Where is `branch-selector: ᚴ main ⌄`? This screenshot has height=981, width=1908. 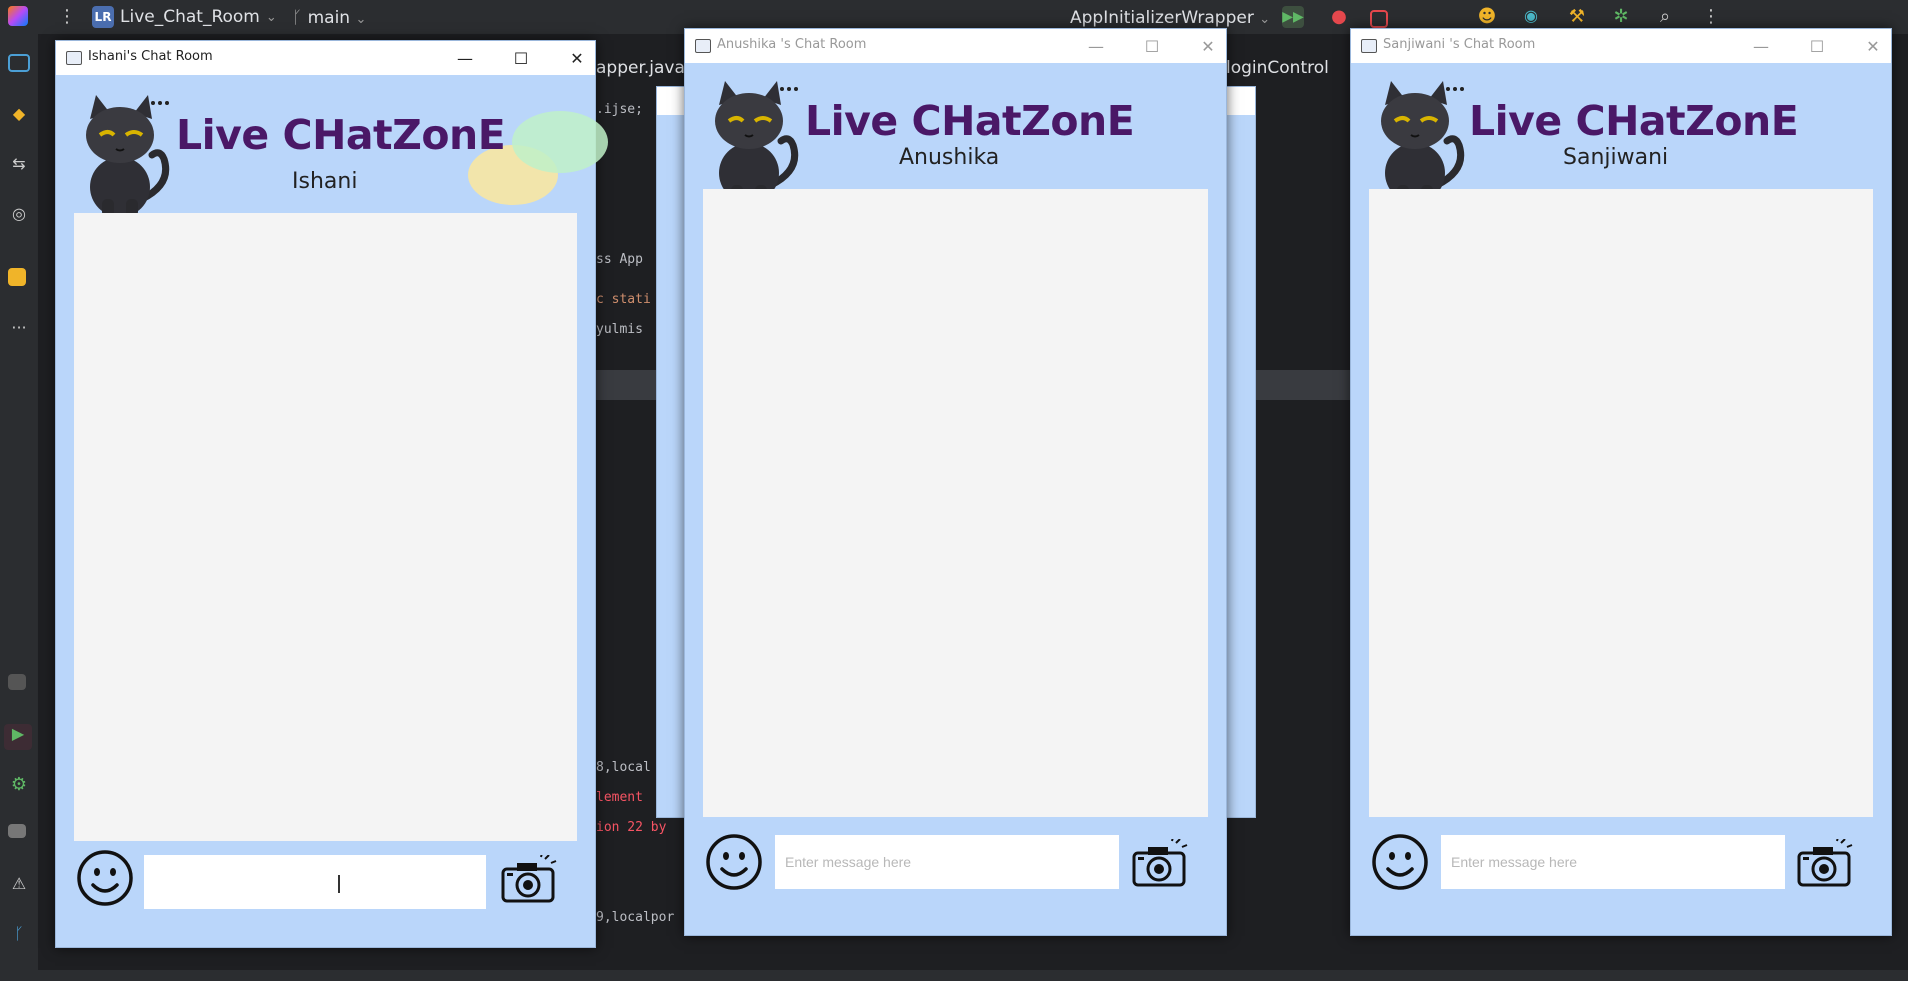 branch-selector: ᚴ main ⌄ is located at coordinates (329, 18).